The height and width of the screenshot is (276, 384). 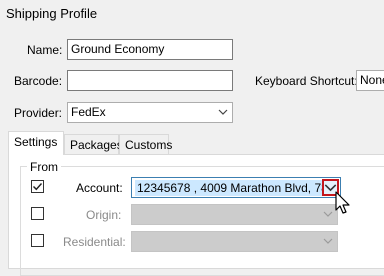 What do you see at coordinates (52, 13) in the screenshot?
I see `window-title: Shipping Profile` at bounding box center [52, 13].